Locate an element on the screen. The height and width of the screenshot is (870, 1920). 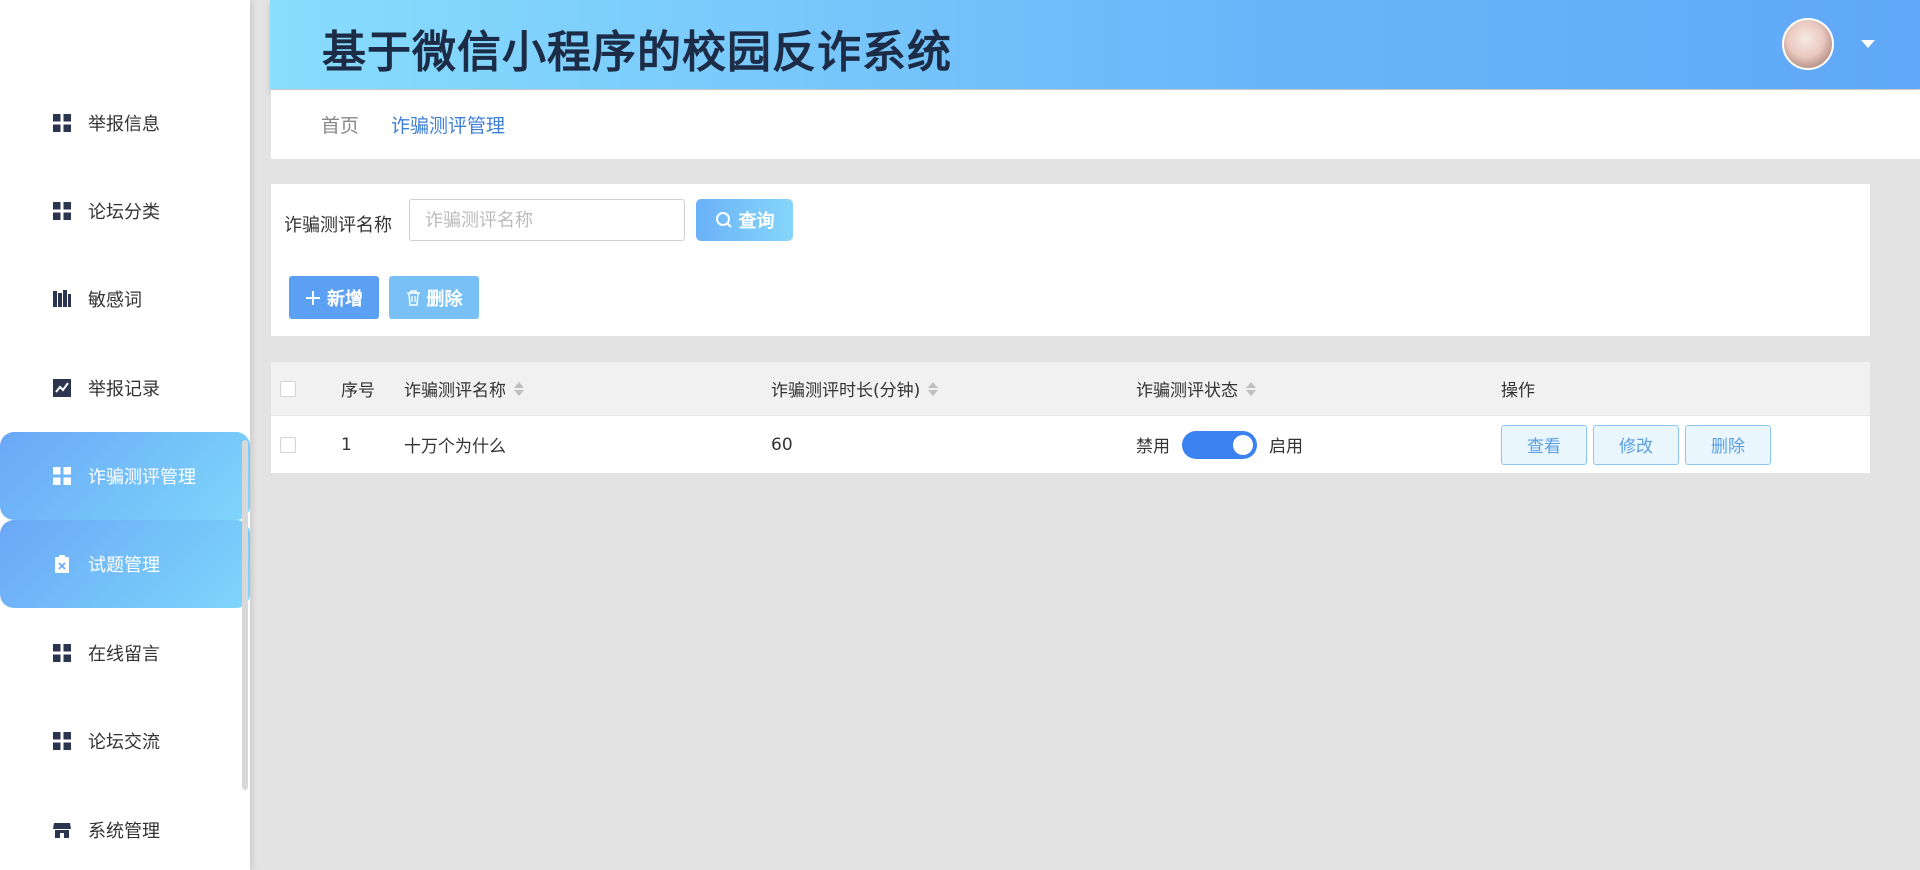
sidebar-item-system-management: 系统管理 is located at coordinates (125, 828).